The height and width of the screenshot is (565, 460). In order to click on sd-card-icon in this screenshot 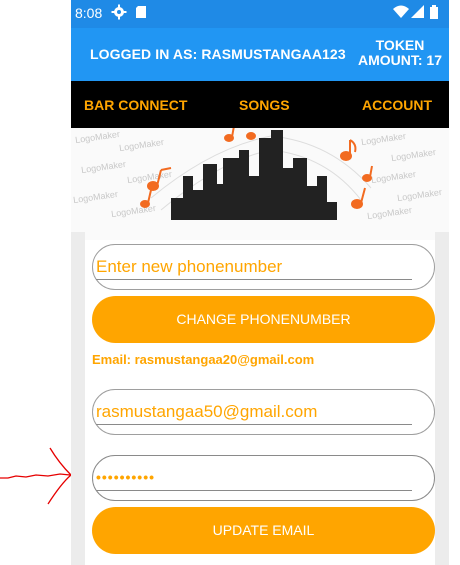, I will do `click(141, 12)`.